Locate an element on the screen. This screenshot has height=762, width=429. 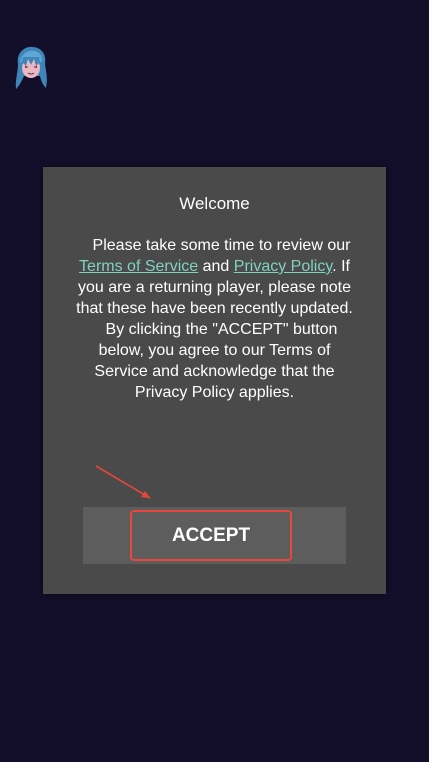
dialog-title: Welcome is located at coordinates (214, 203).